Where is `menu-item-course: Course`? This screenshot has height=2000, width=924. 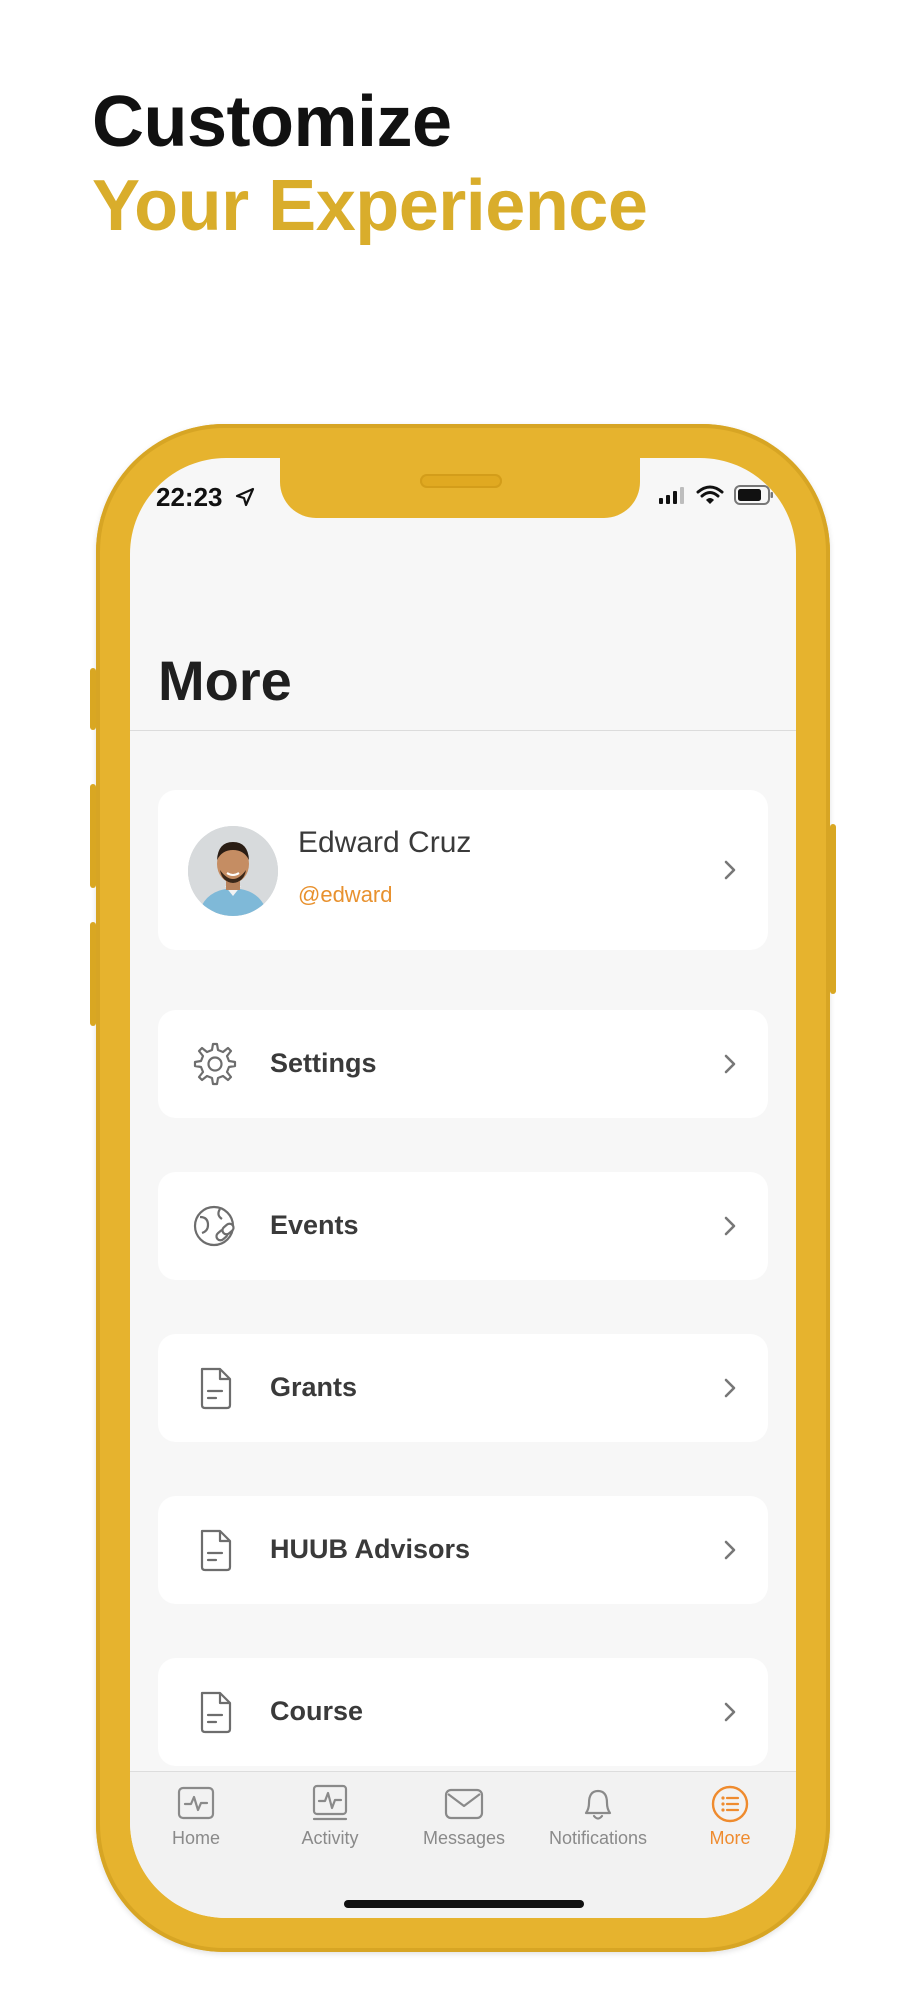 menu-item-course: Course is located at coordinates (463, 1712).